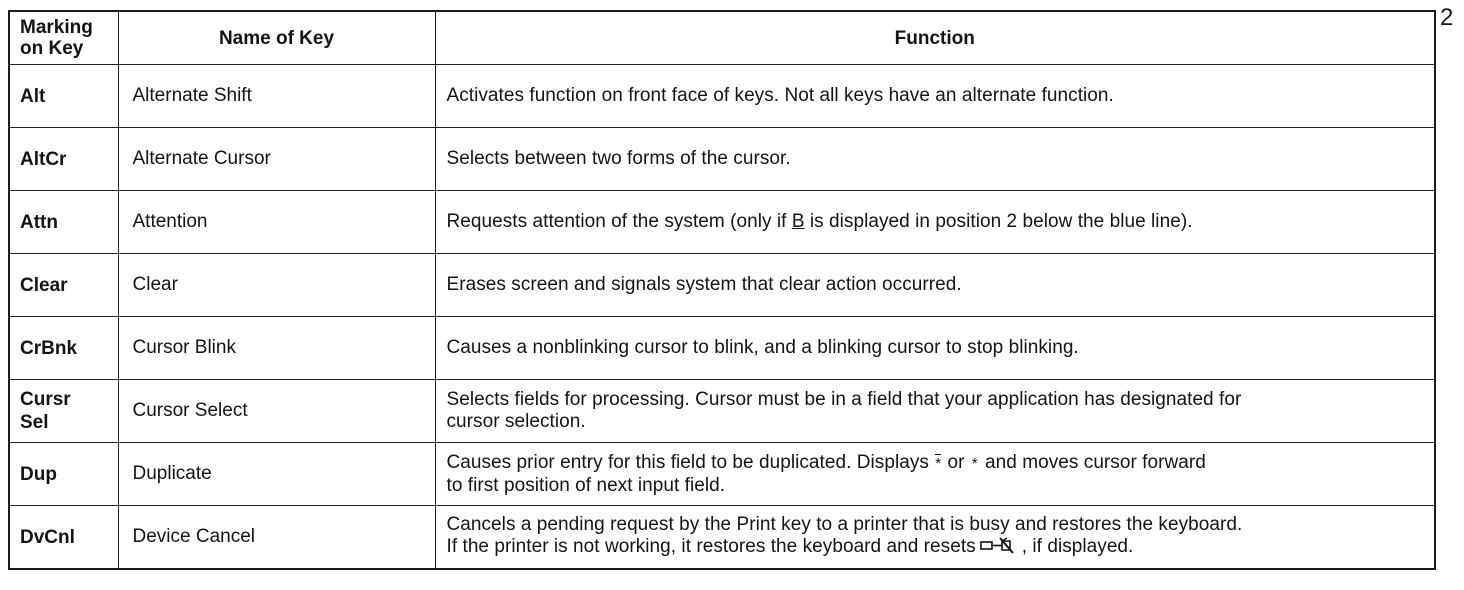 This screenshot has width=1464, height=590. What do you see at coordinates (974, 463) in the screenshot?
I see `asterisk-icon: *` at bounding box center [974, 463].